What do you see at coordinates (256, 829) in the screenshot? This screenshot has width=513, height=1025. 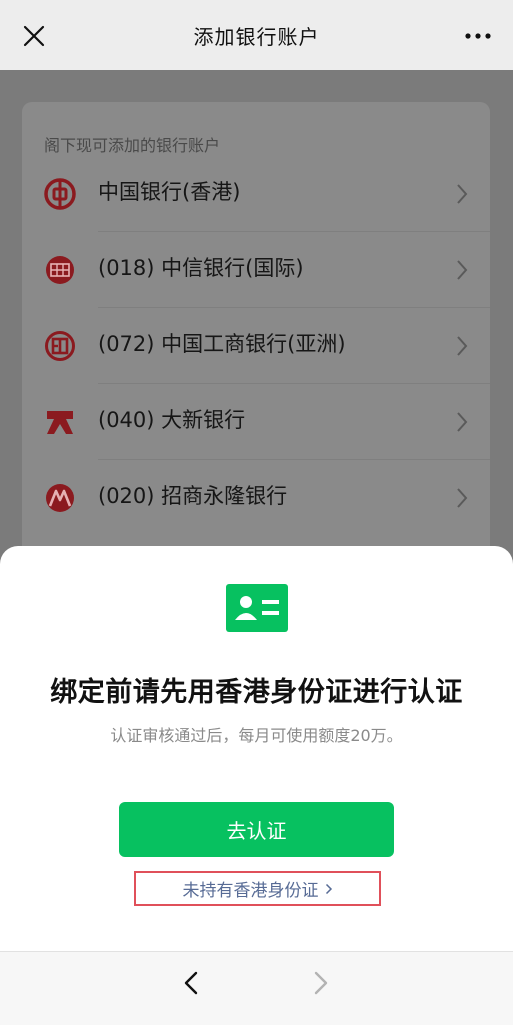 I see `verify-button: 去认证` at bounding box center [256, 829].